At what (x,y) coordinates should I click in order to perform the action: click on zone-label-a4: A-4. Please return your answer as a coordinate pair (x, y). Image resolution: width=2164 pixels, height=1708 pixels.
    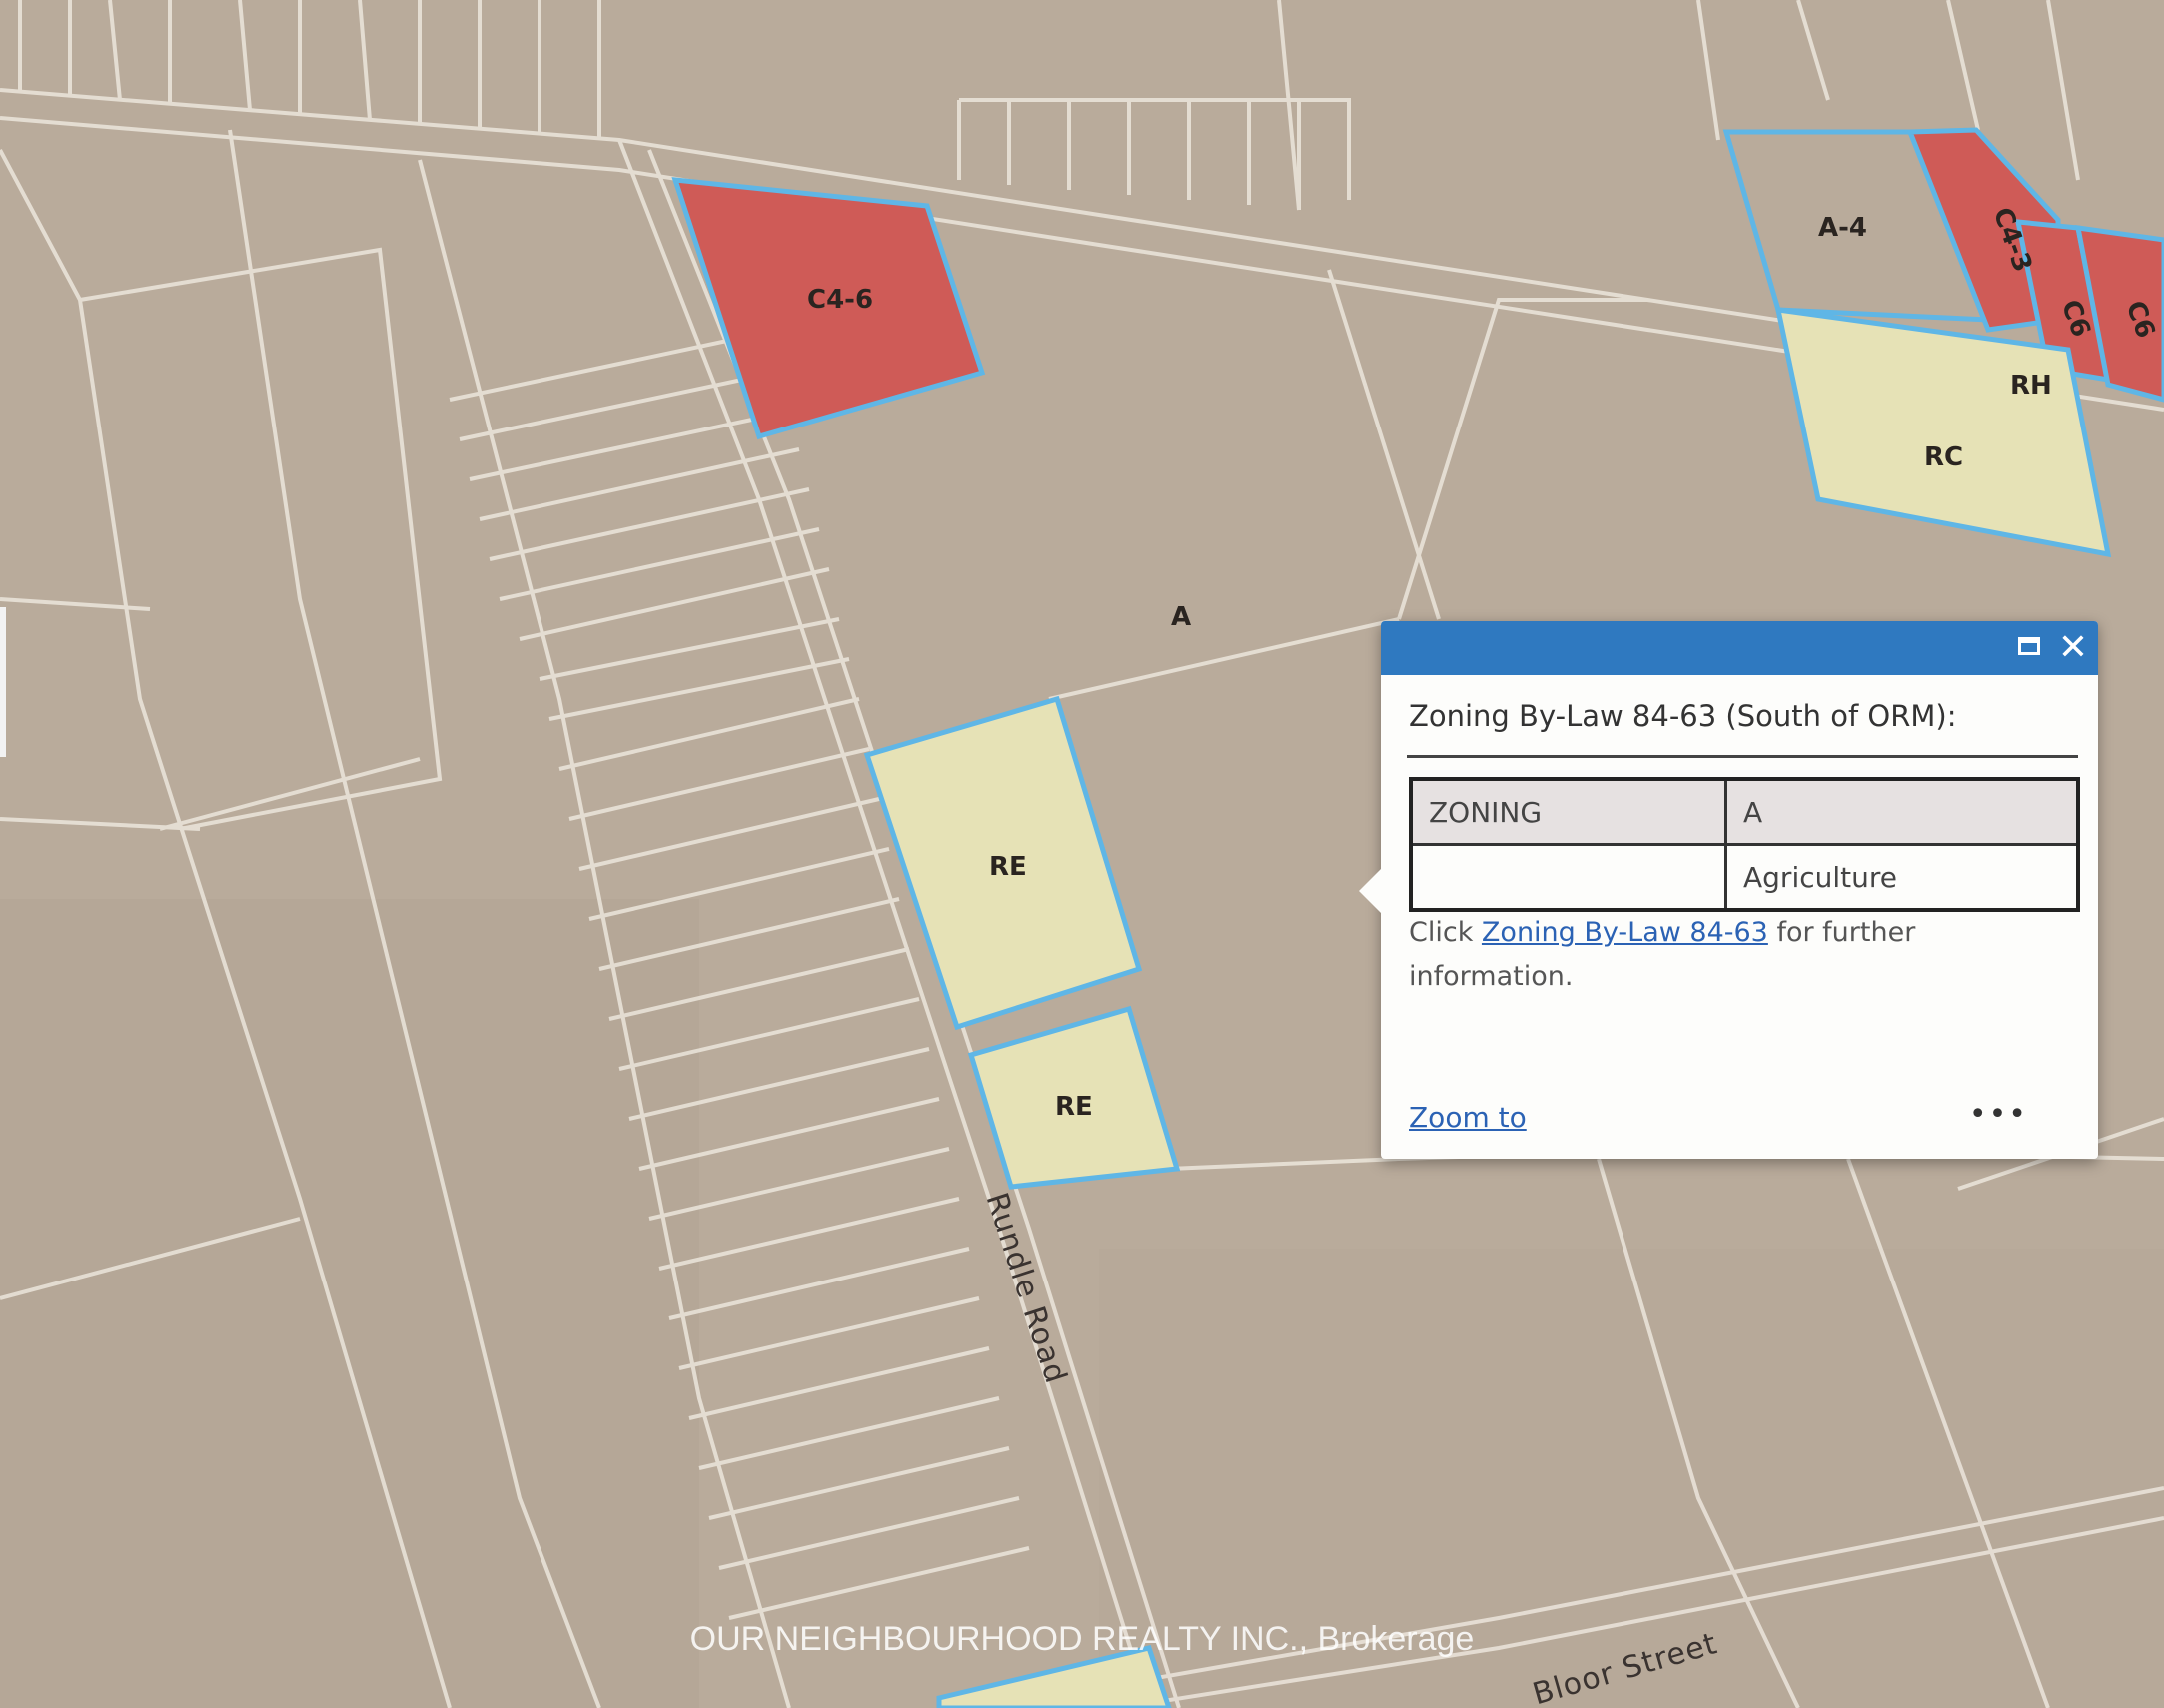
    Looking at the image, I should click on (1842, 228).